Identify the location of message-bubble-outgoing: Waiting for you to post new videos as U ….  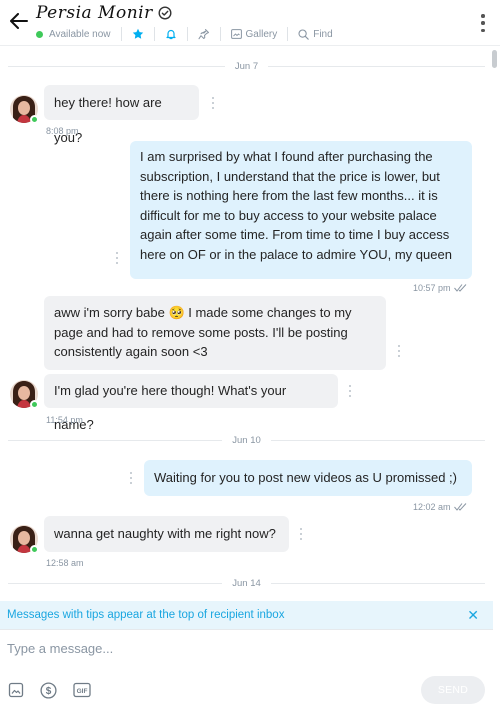
(308, 478).